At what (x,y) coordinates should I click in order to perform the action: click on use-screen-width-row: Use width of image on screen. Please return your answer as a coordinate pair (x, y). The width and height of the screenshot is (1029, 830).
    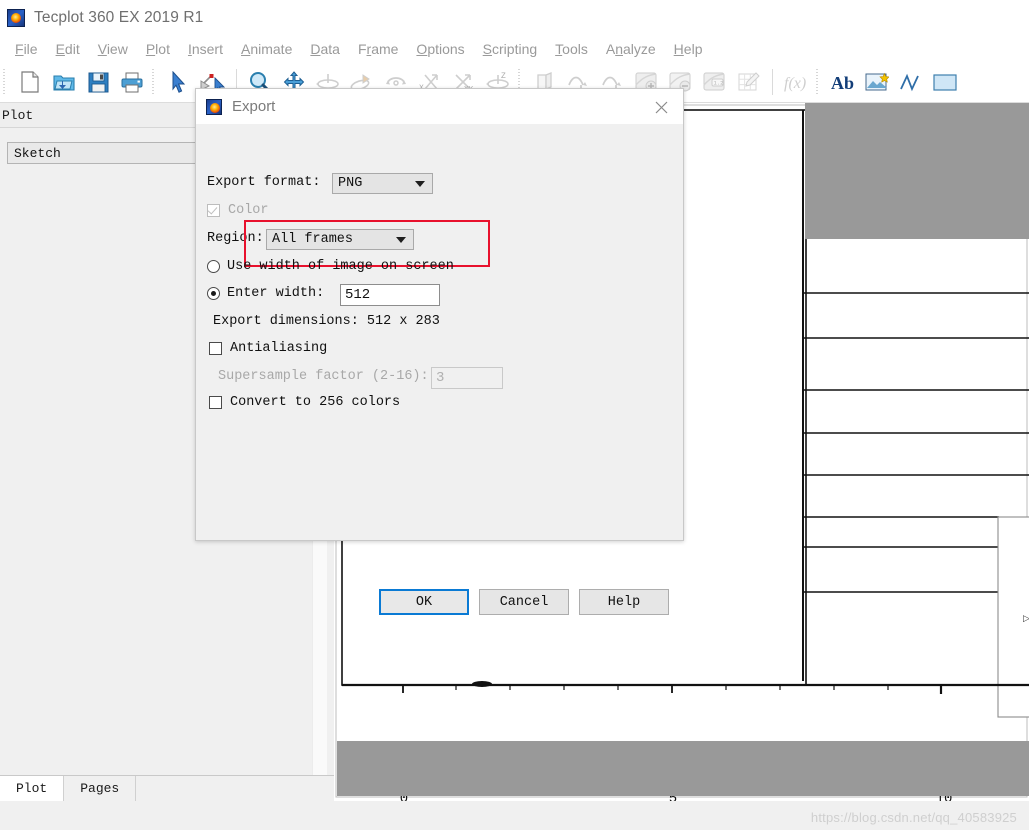
    Looking at the image, I should click on (330, 266).